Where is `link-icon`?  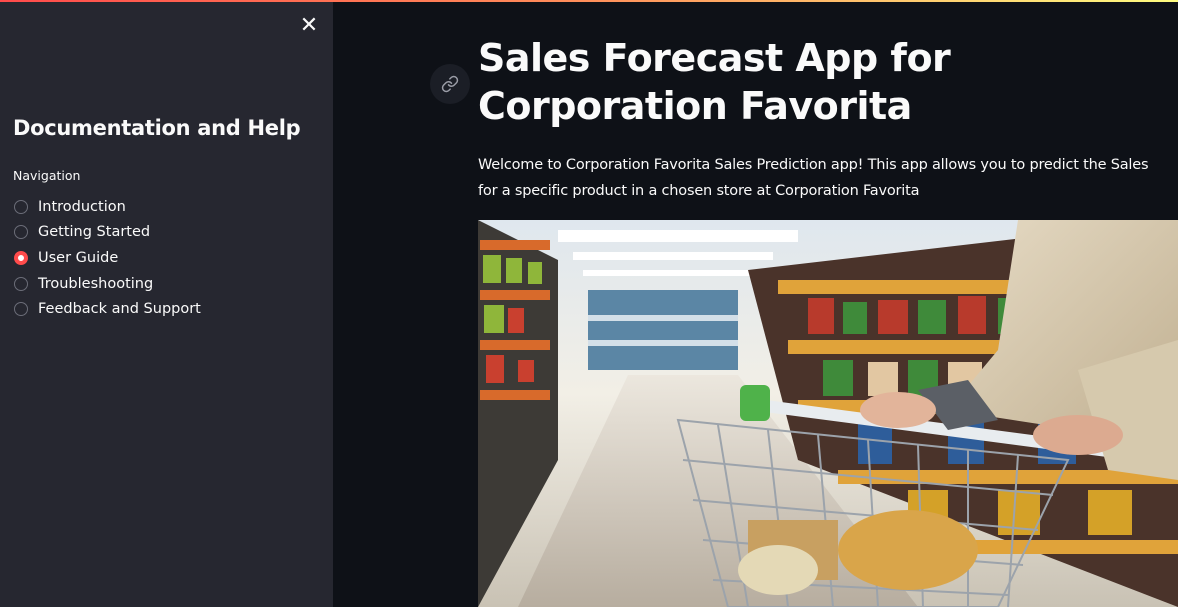
link-icon is located at coordinates (450, 84).